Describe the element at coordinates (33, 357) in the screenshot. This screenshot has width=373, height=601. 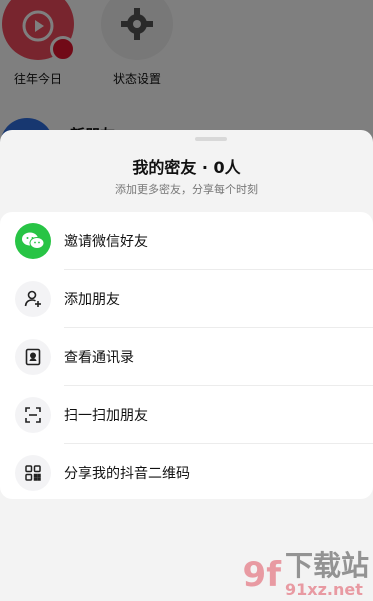
I see `contacts-icon` at that location.